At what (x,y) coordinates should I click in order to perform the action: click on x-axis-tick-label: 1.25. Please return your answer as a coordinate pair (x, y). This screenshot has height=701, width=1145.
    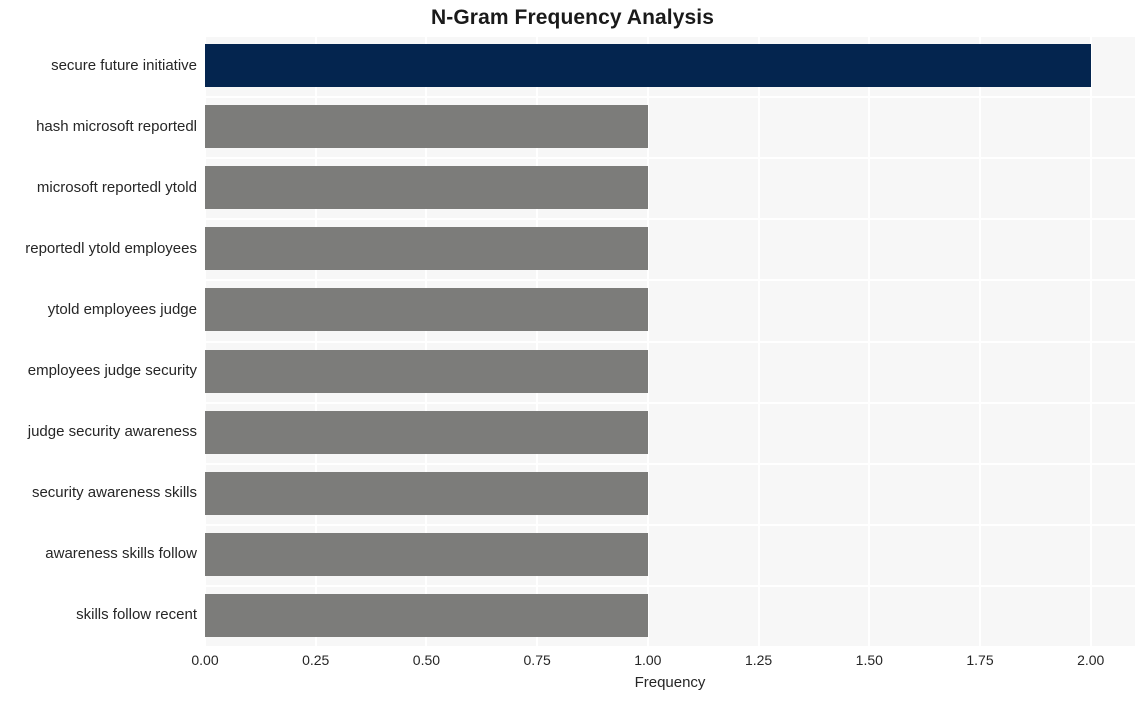
    Looking at the image, I should click on (758, 660).